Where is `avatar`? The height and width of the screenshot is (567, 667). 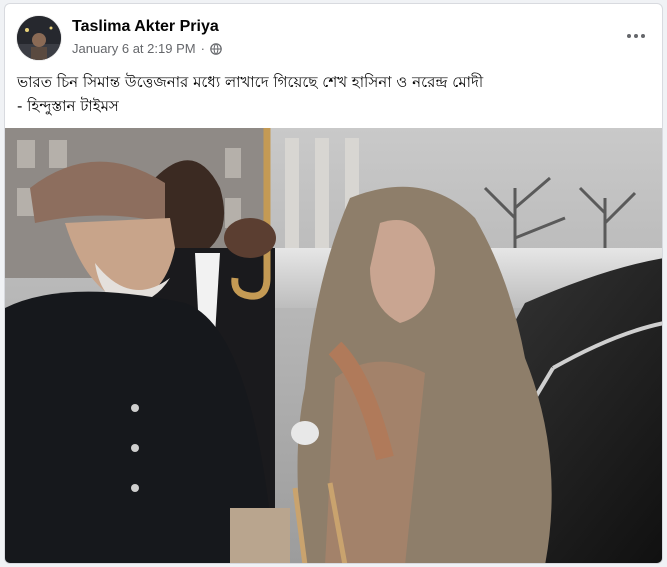
avatar is located at coordinates (39, 38).